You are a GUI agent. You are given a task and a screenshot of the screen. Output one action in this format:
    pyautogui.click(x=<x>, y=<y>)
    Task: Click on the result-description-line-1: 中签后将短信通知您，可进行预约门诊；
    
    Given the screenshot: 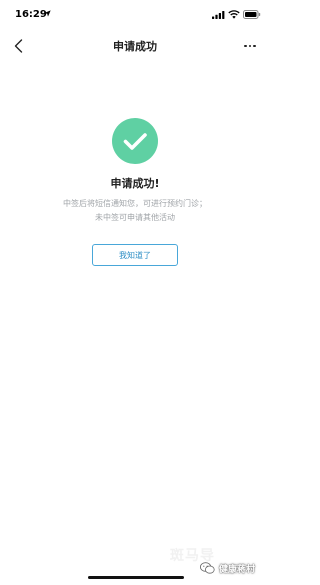 What is the action you would take?
    pyautogui.click(x=135, y=203)
    